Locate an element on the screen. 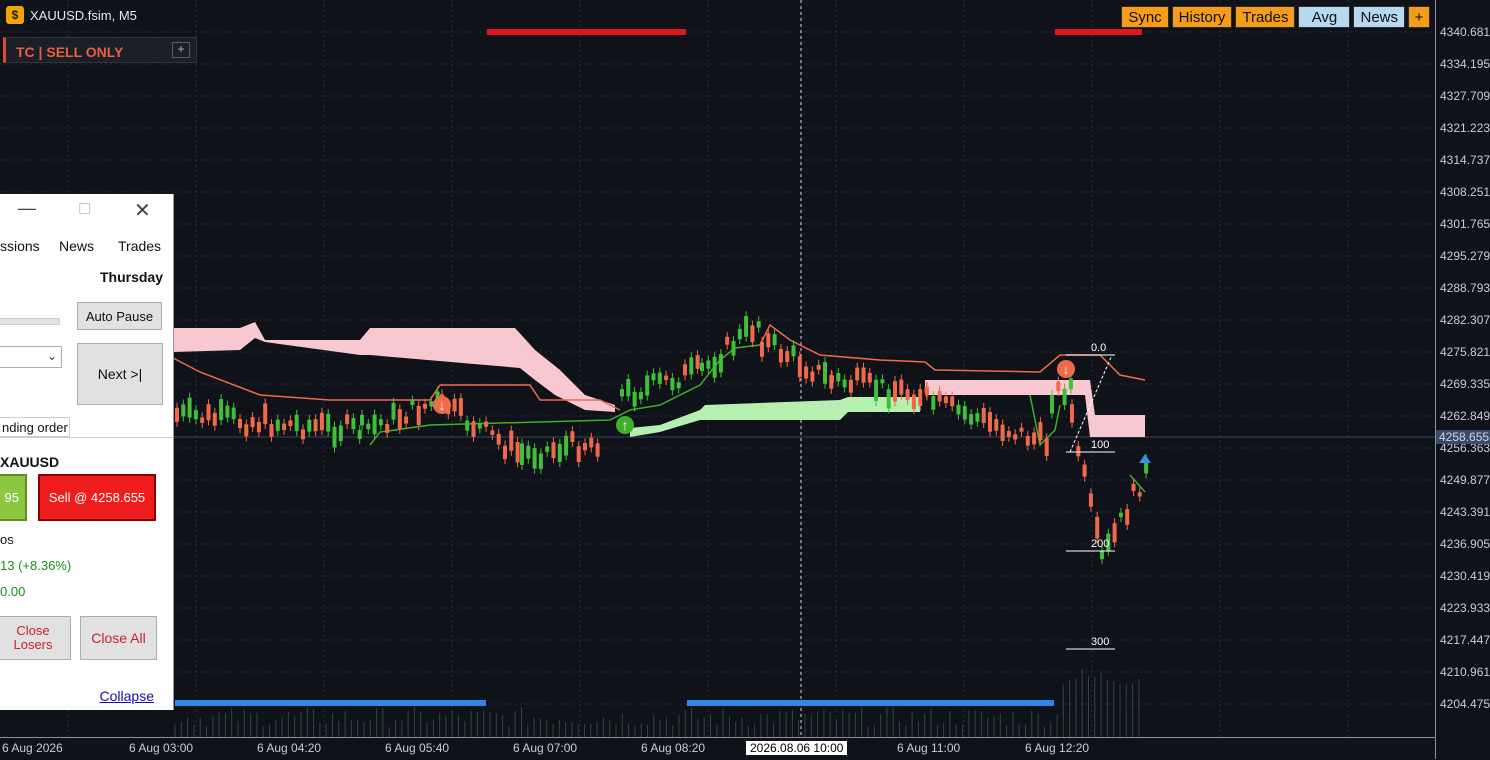 The image size is (1490, 760). avg-button: Avg is located at coordinates (1324, 17).